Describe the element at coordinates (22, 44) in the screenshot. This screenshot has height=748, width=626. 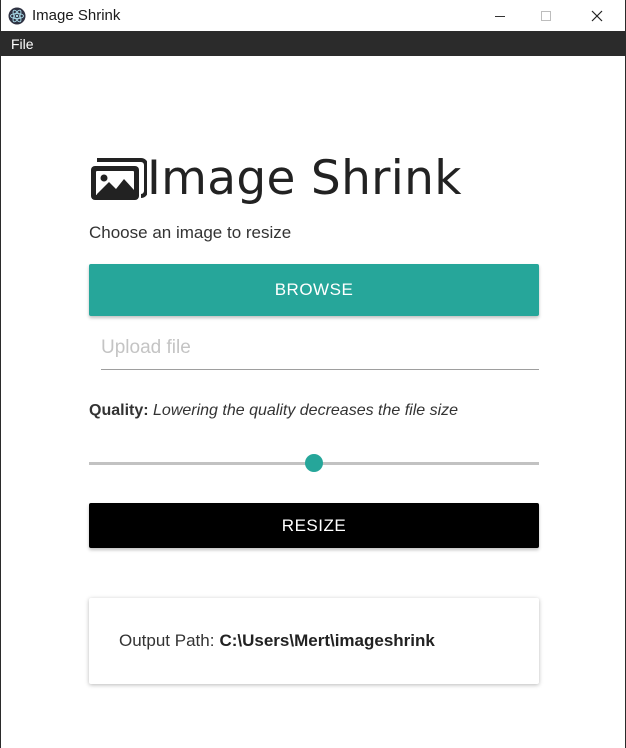
I see `menu-item-file: File` at that location.